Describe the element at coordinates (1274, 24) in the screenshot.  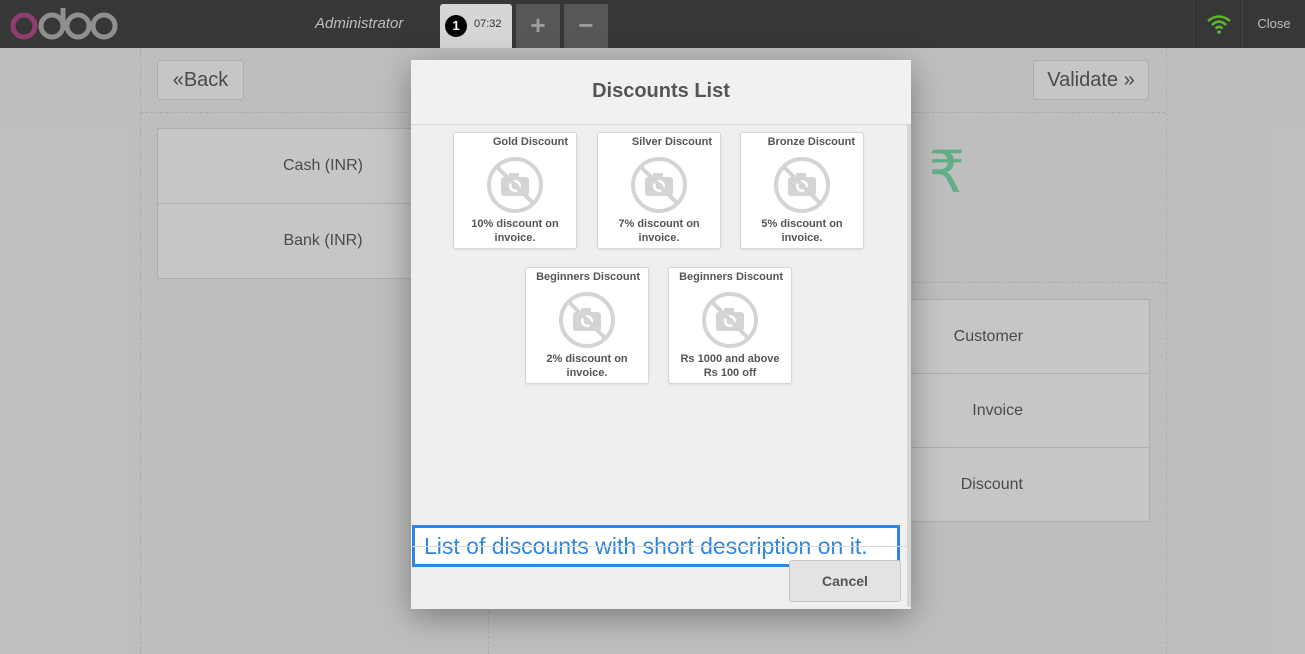
I see `close-button: Close` at that location.